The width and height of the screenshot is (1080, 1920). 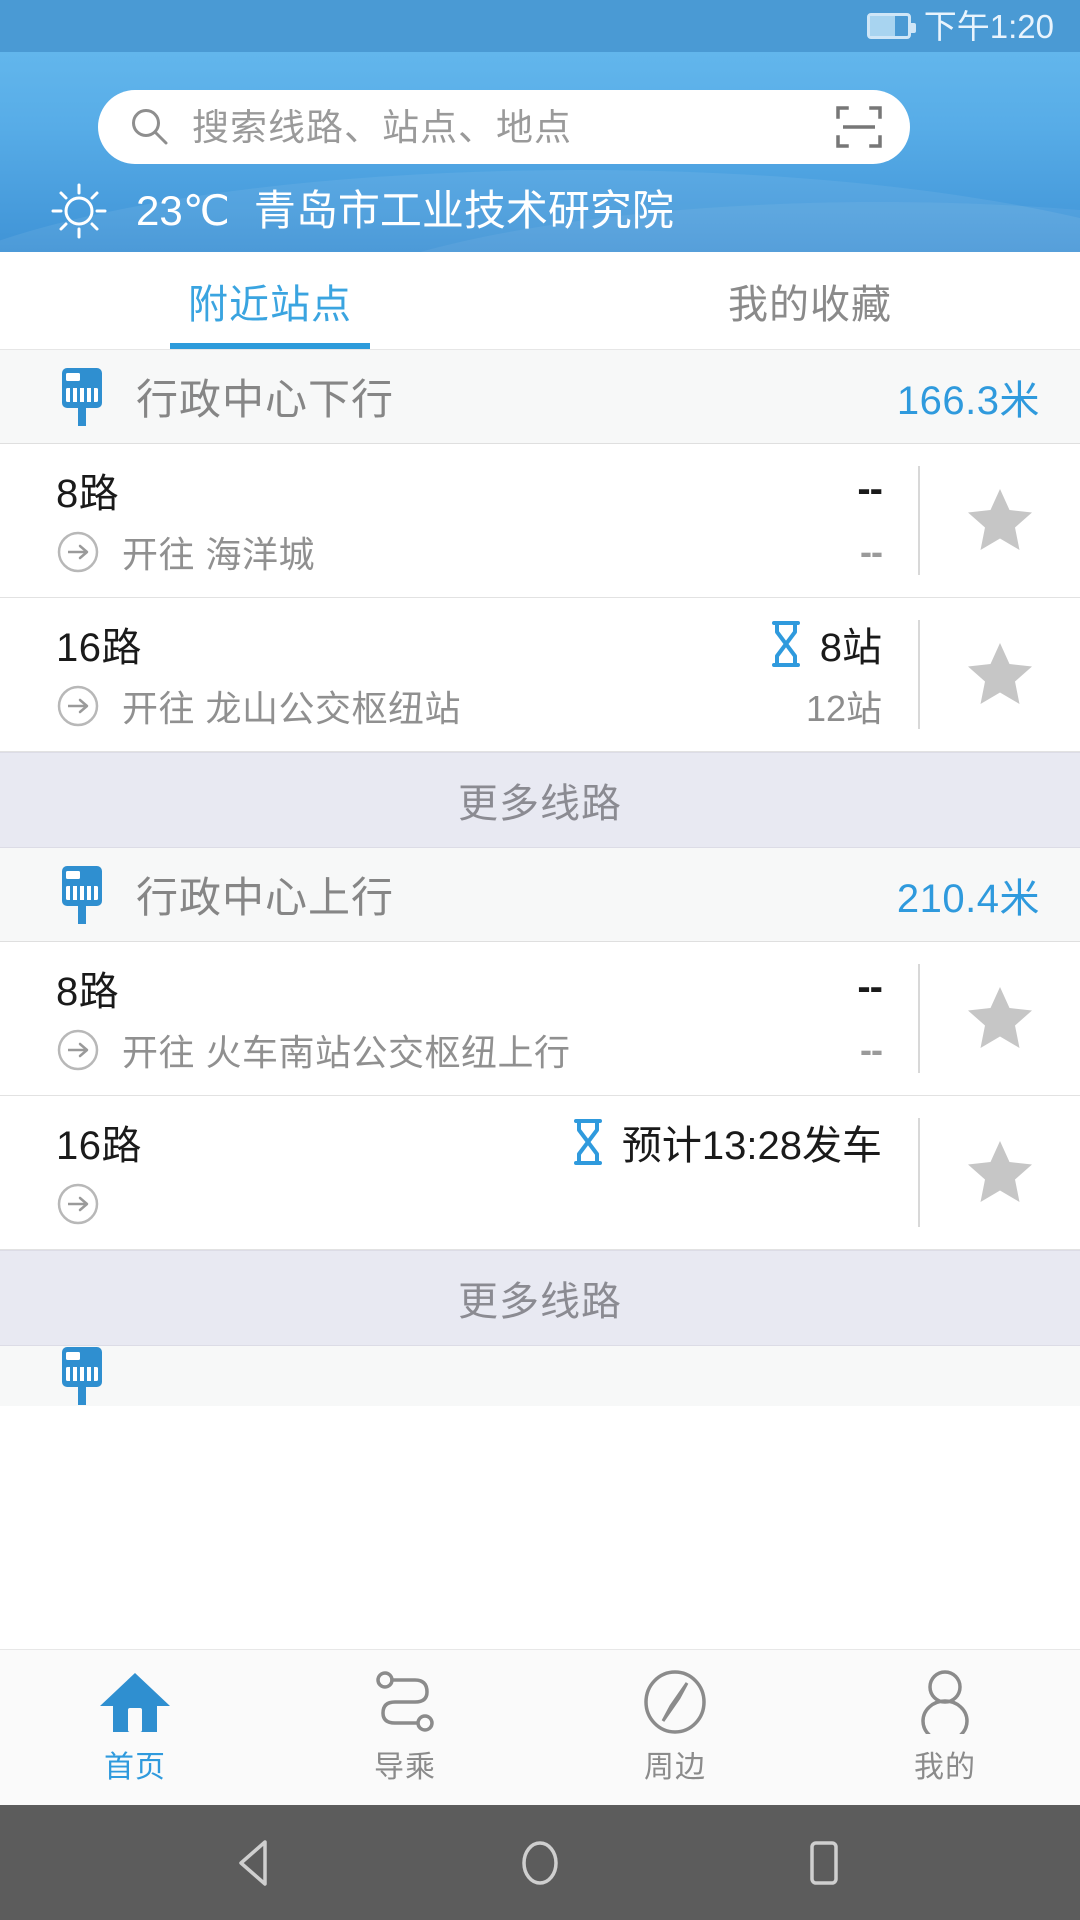 I want to click on route-eta-secondary: 12站, so click(x=843, y=708).